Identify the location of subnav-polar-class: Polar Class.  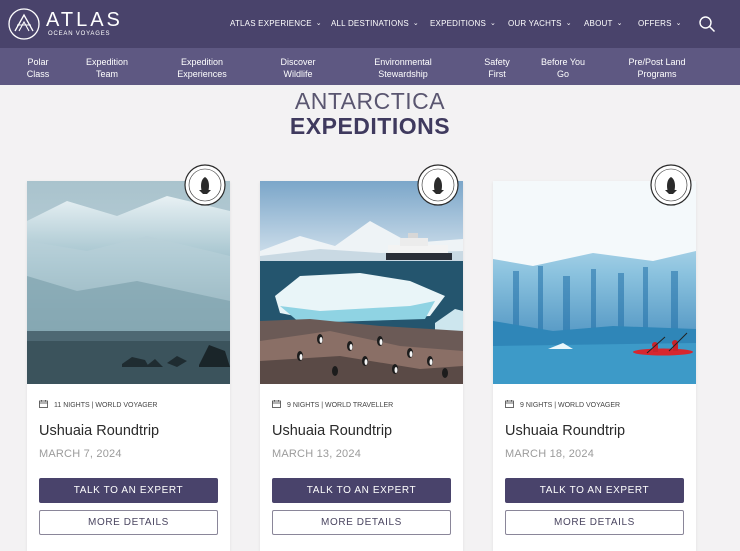
(38, 68).